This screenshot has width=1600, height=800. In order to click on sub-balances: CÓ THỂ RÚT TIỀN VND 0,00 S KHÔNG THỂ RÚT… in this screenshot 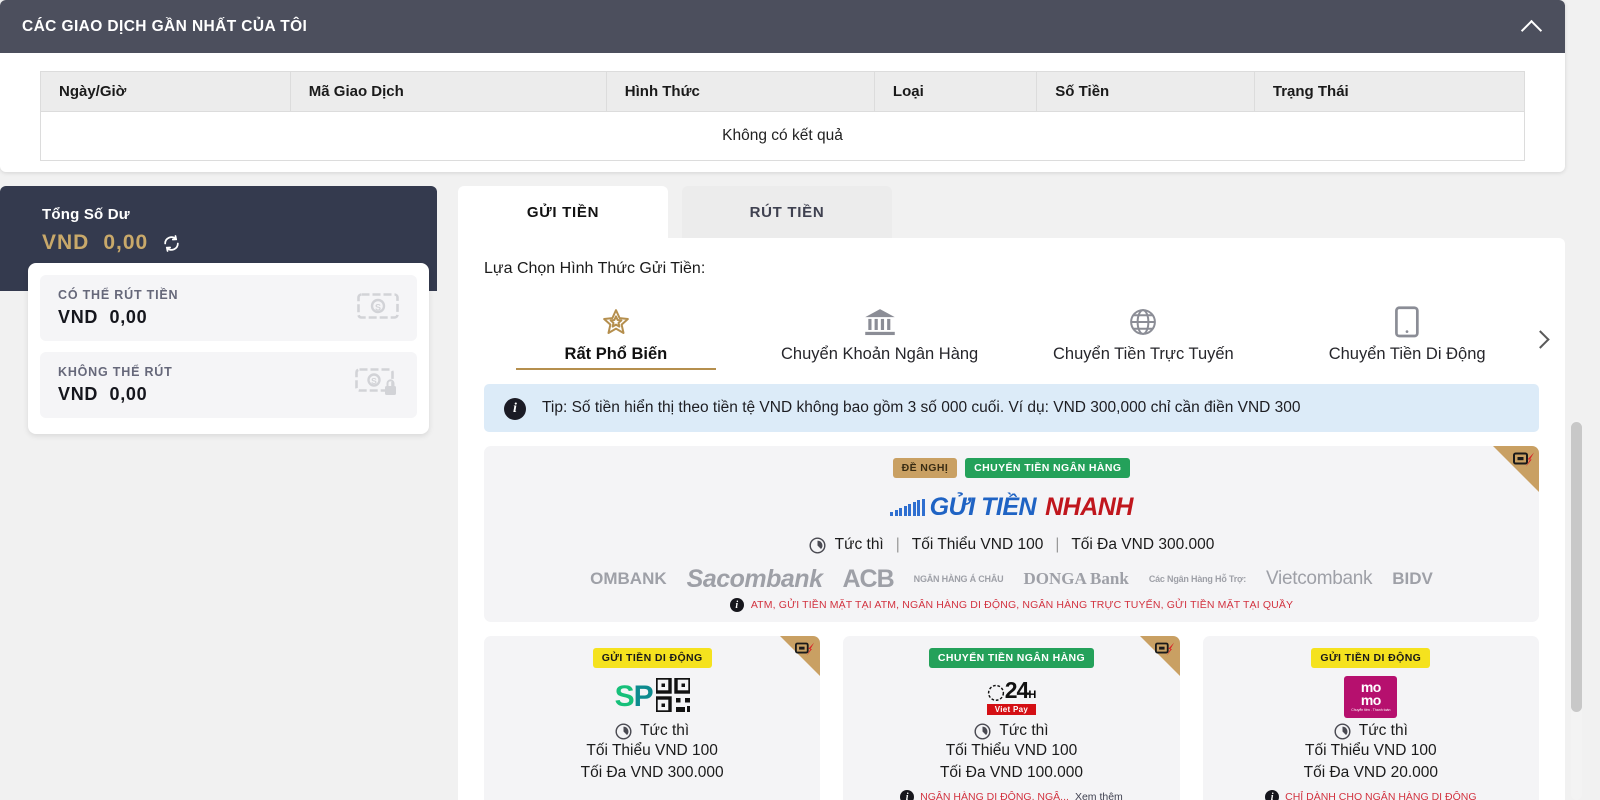, I will do `click(228, 348)`.